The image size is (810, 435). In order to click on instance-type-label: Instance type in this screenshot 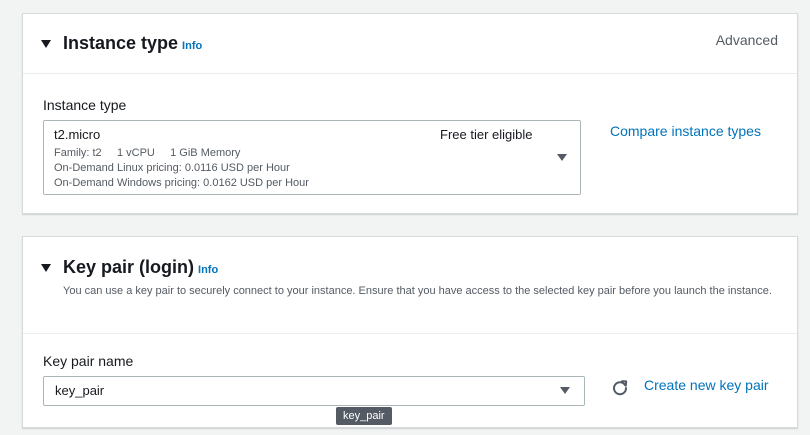, I will do `click(85, 105)`.